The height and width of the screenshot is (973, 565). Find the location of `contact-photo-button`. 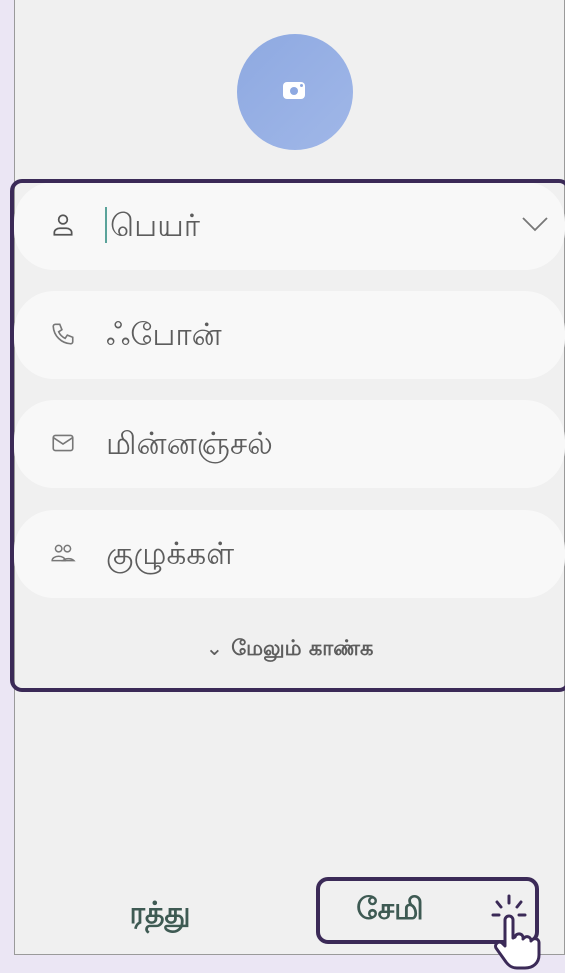

contact-photo-button is located at coordinates (295, 92).